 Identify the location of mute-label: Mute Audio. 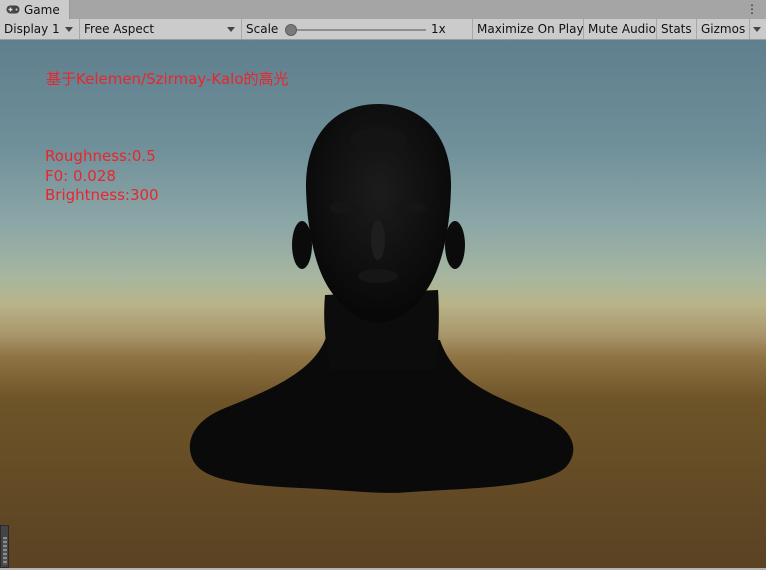
(622, 29).